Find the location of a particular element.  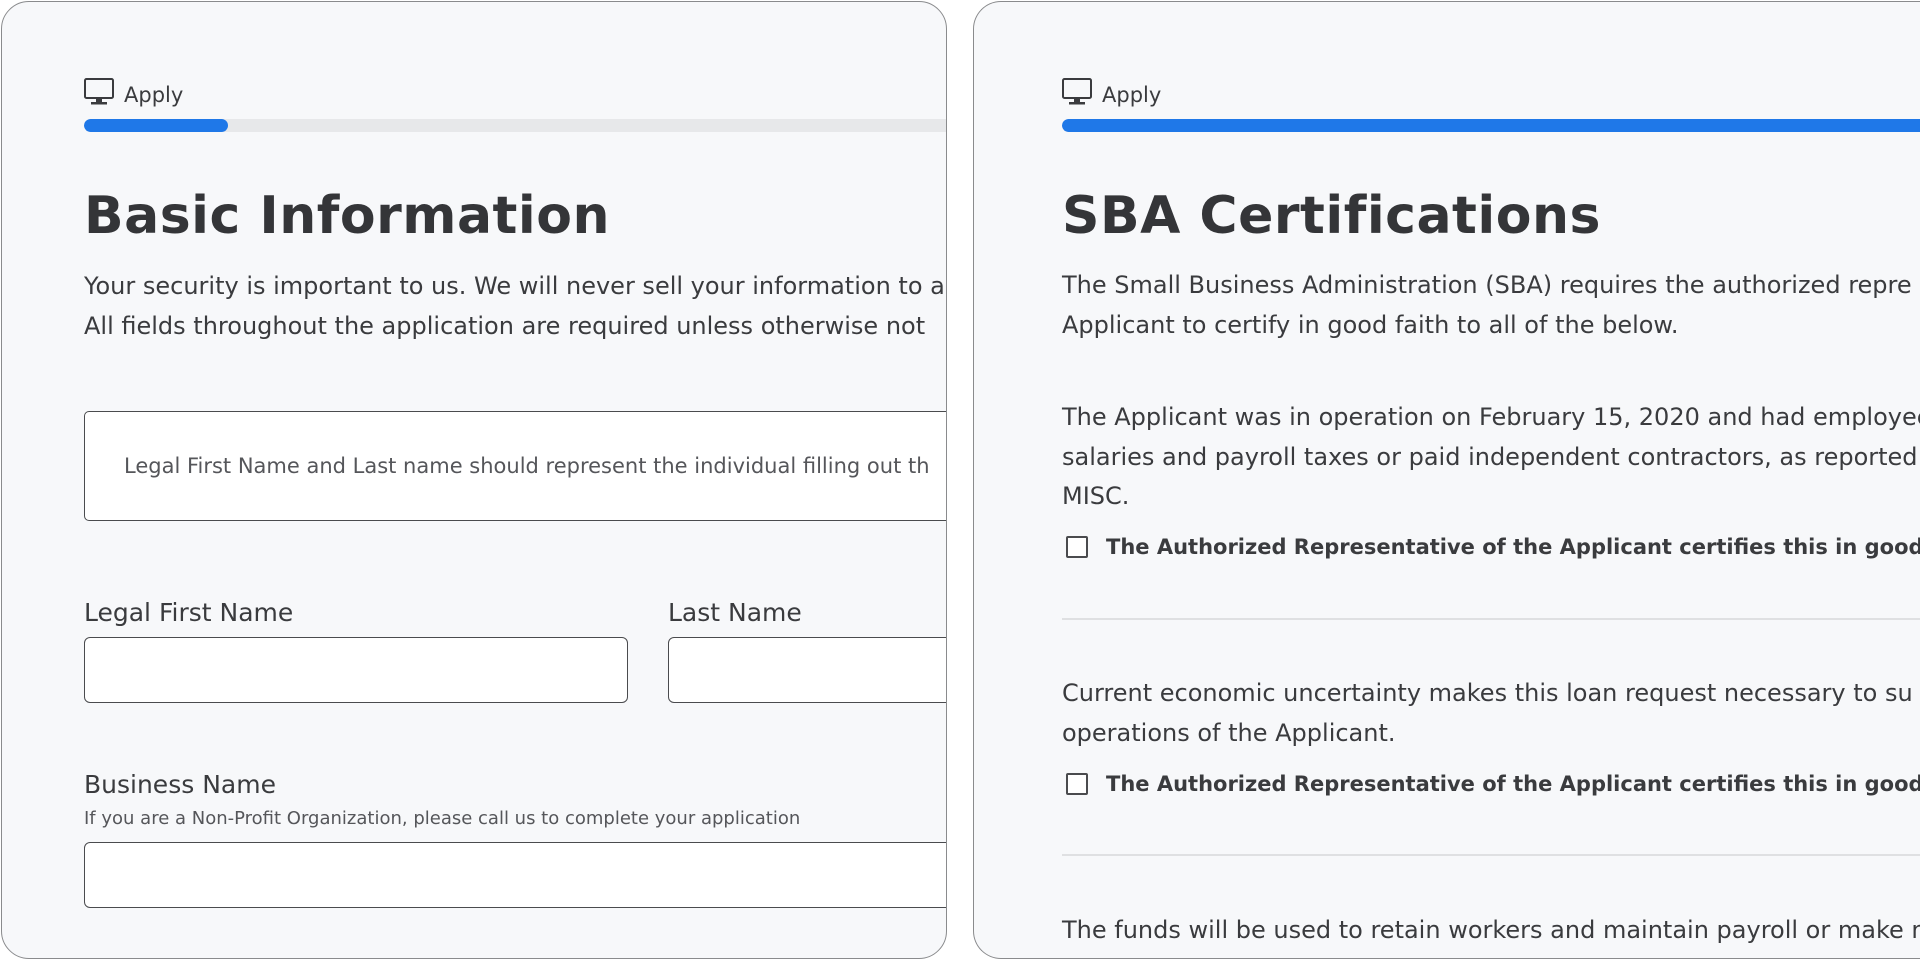

business-name-input is located at coordinates (515, 875).